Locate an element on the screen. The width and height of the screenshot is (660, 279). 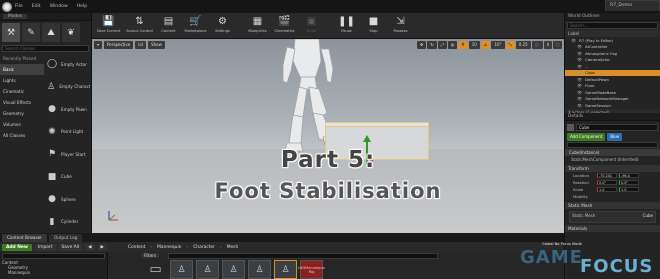
folder-icon: ▭ is located at coordinates (155, 269).